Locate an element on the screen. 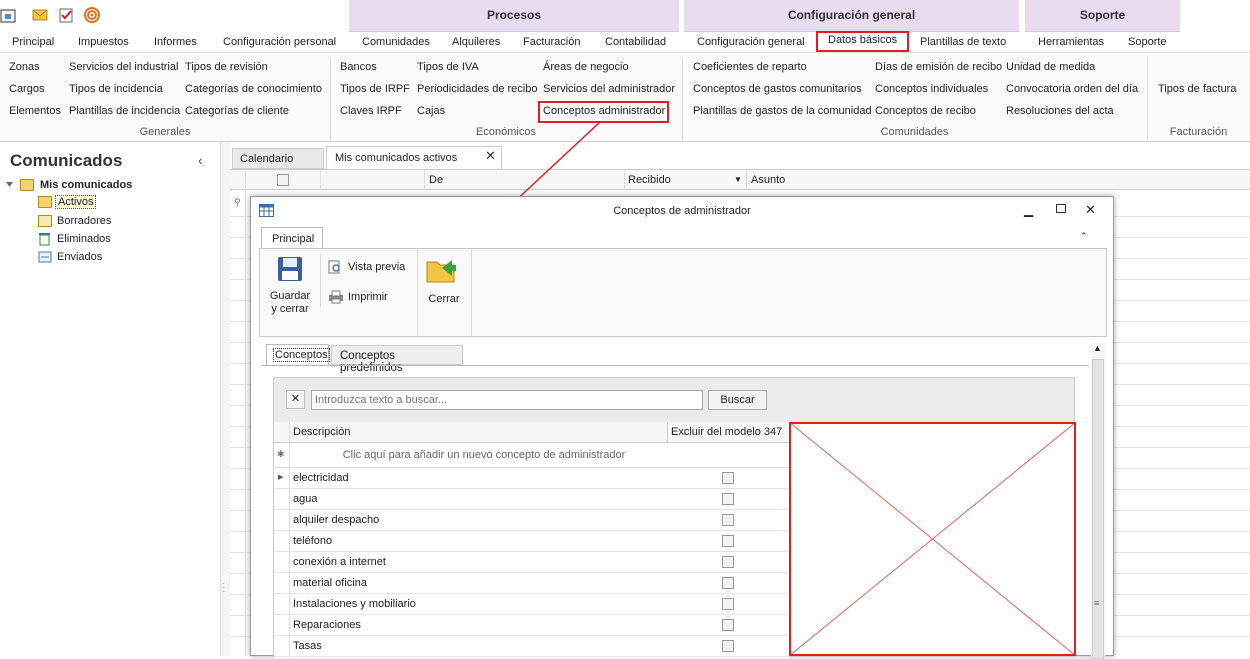 The image size is (1250, 659). table-row: material oficina is located at coordinates (531, 583).